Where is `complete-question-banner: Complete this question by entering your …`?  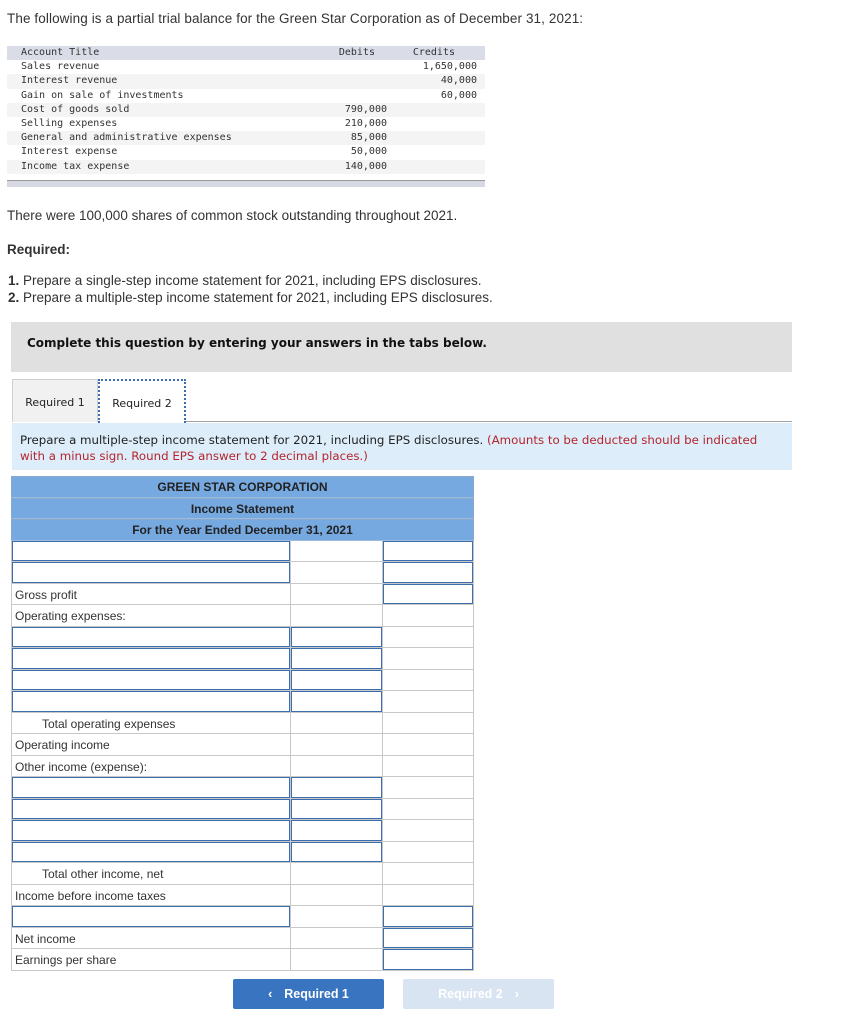 complete-question-banner: Complete this question by entering your … is located at coordinates (401, 347).